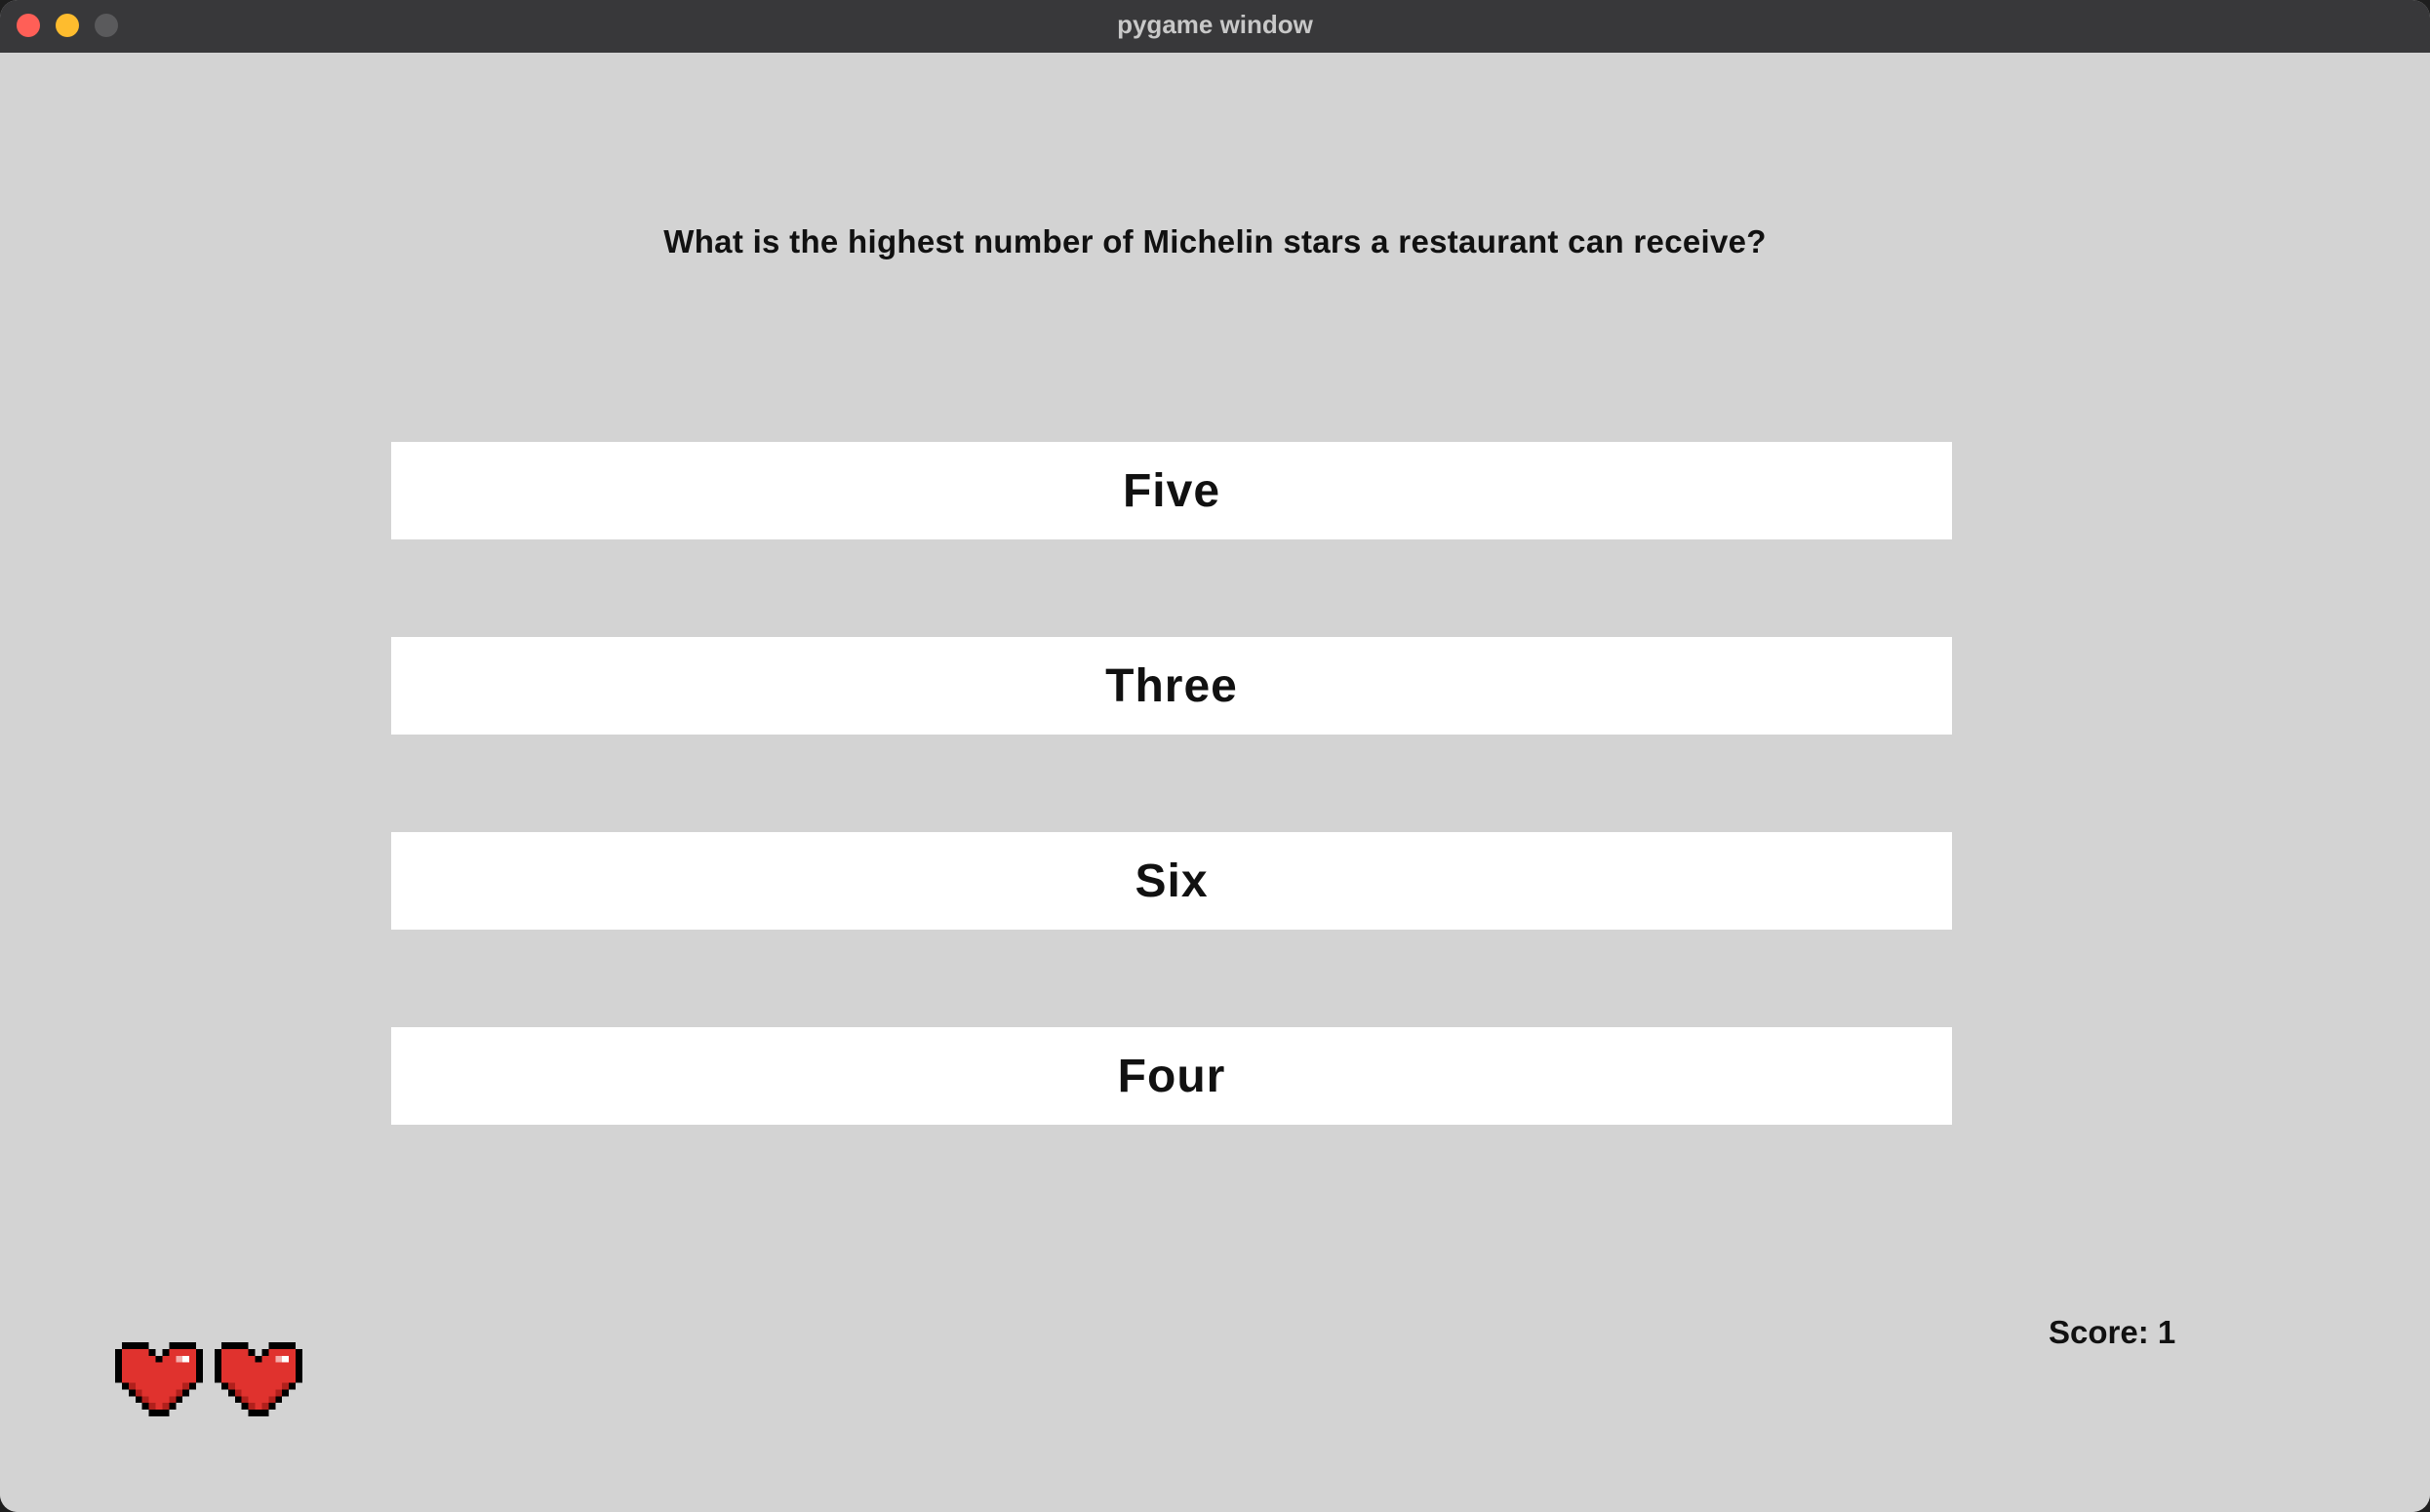 This screenshot has width=2430, height=1512. Describe the element at coordinates (1171, 490) in the screenshot. I see `answer-button-1: Five` at that location.